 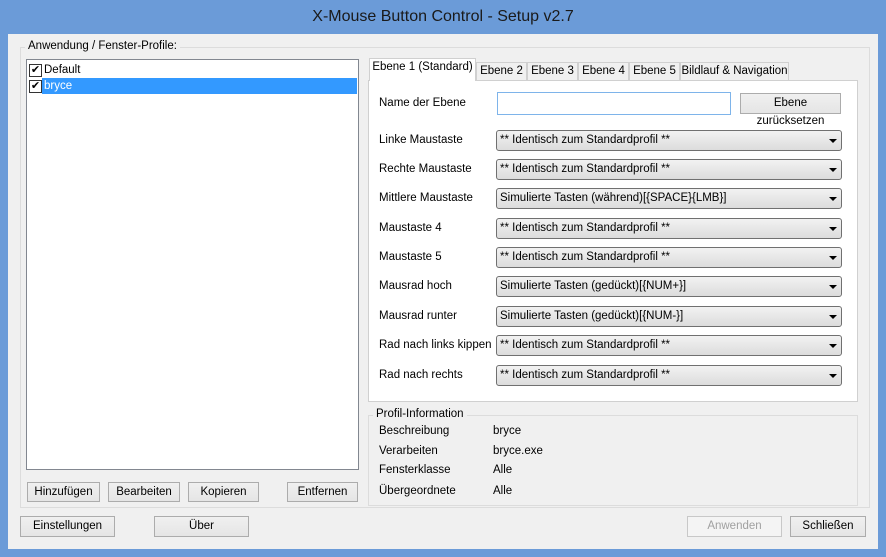 What do you see at coordinates (421, 140) in the screenshot?
I see `linke-maustaste-label: Linke Maustaste` at bounding box center [421, 140].